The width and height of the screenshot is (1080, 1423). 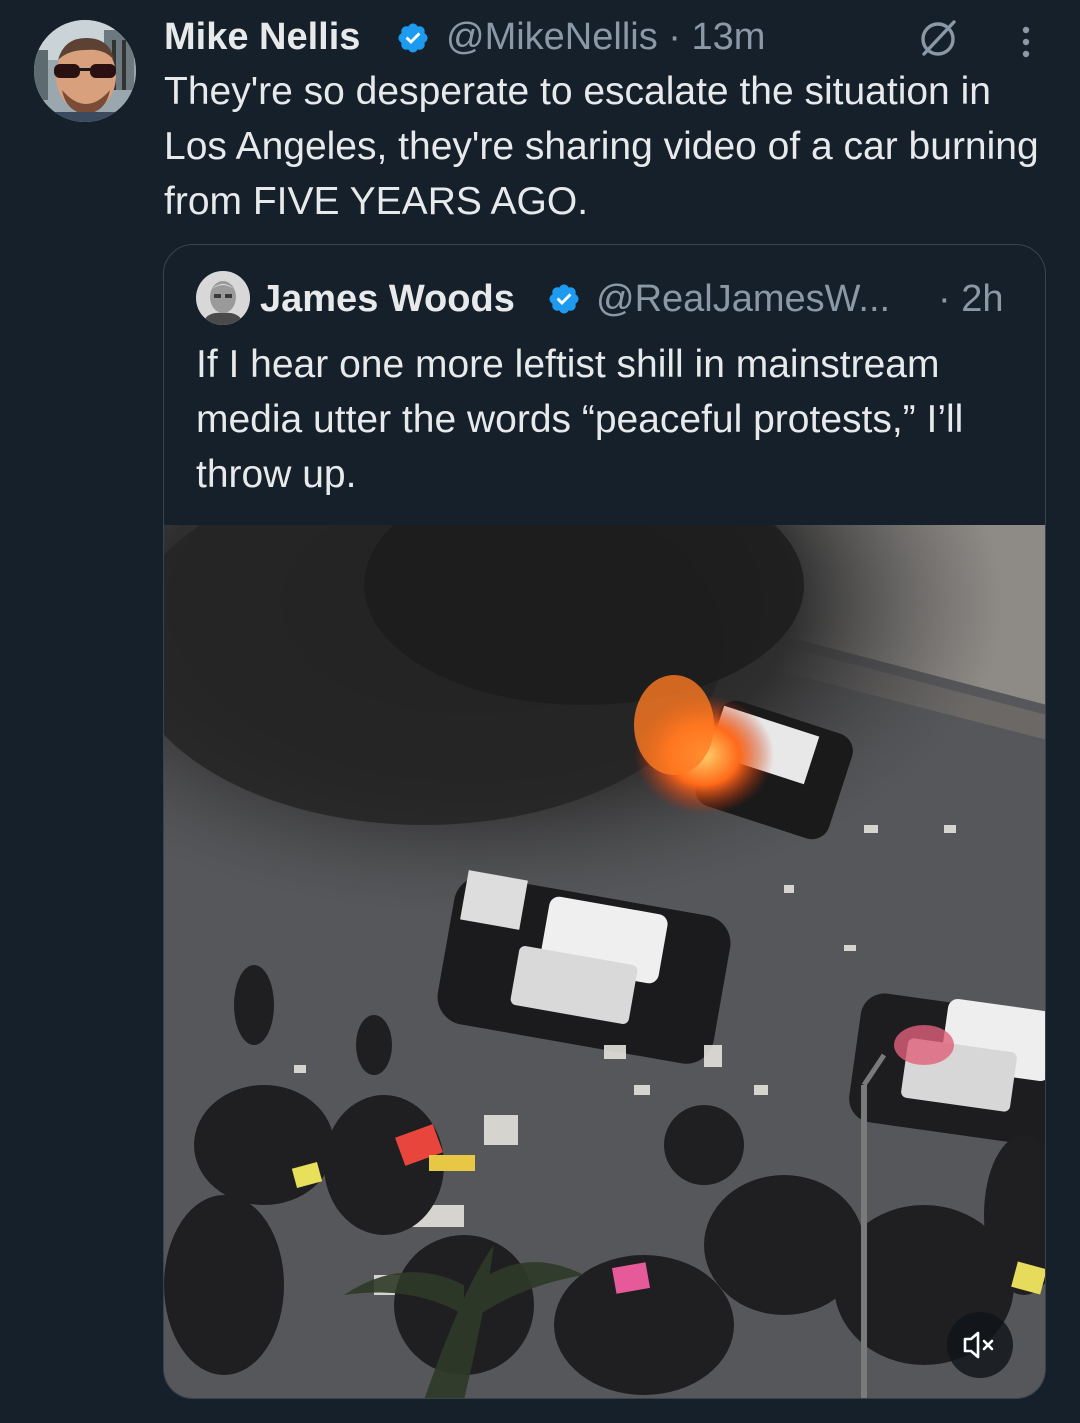 I want to click on mute-button, so click(x=980, y=1345).